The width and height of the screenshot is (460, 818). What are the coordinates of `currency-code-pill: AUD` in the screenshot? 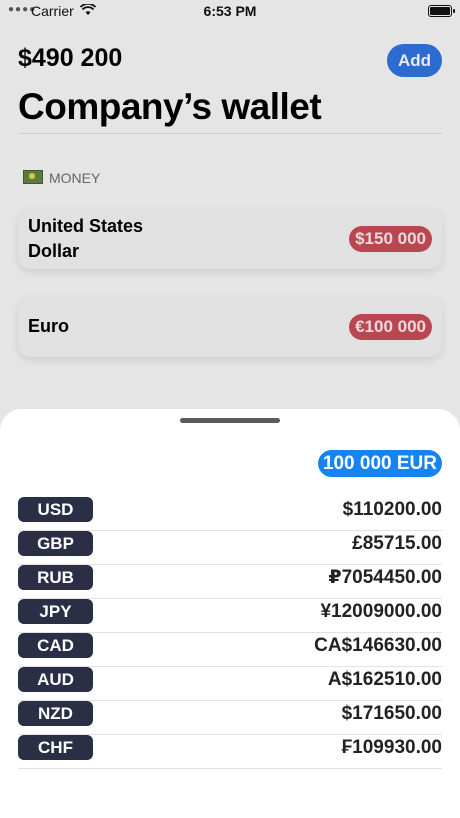 It's located at (55, 679).